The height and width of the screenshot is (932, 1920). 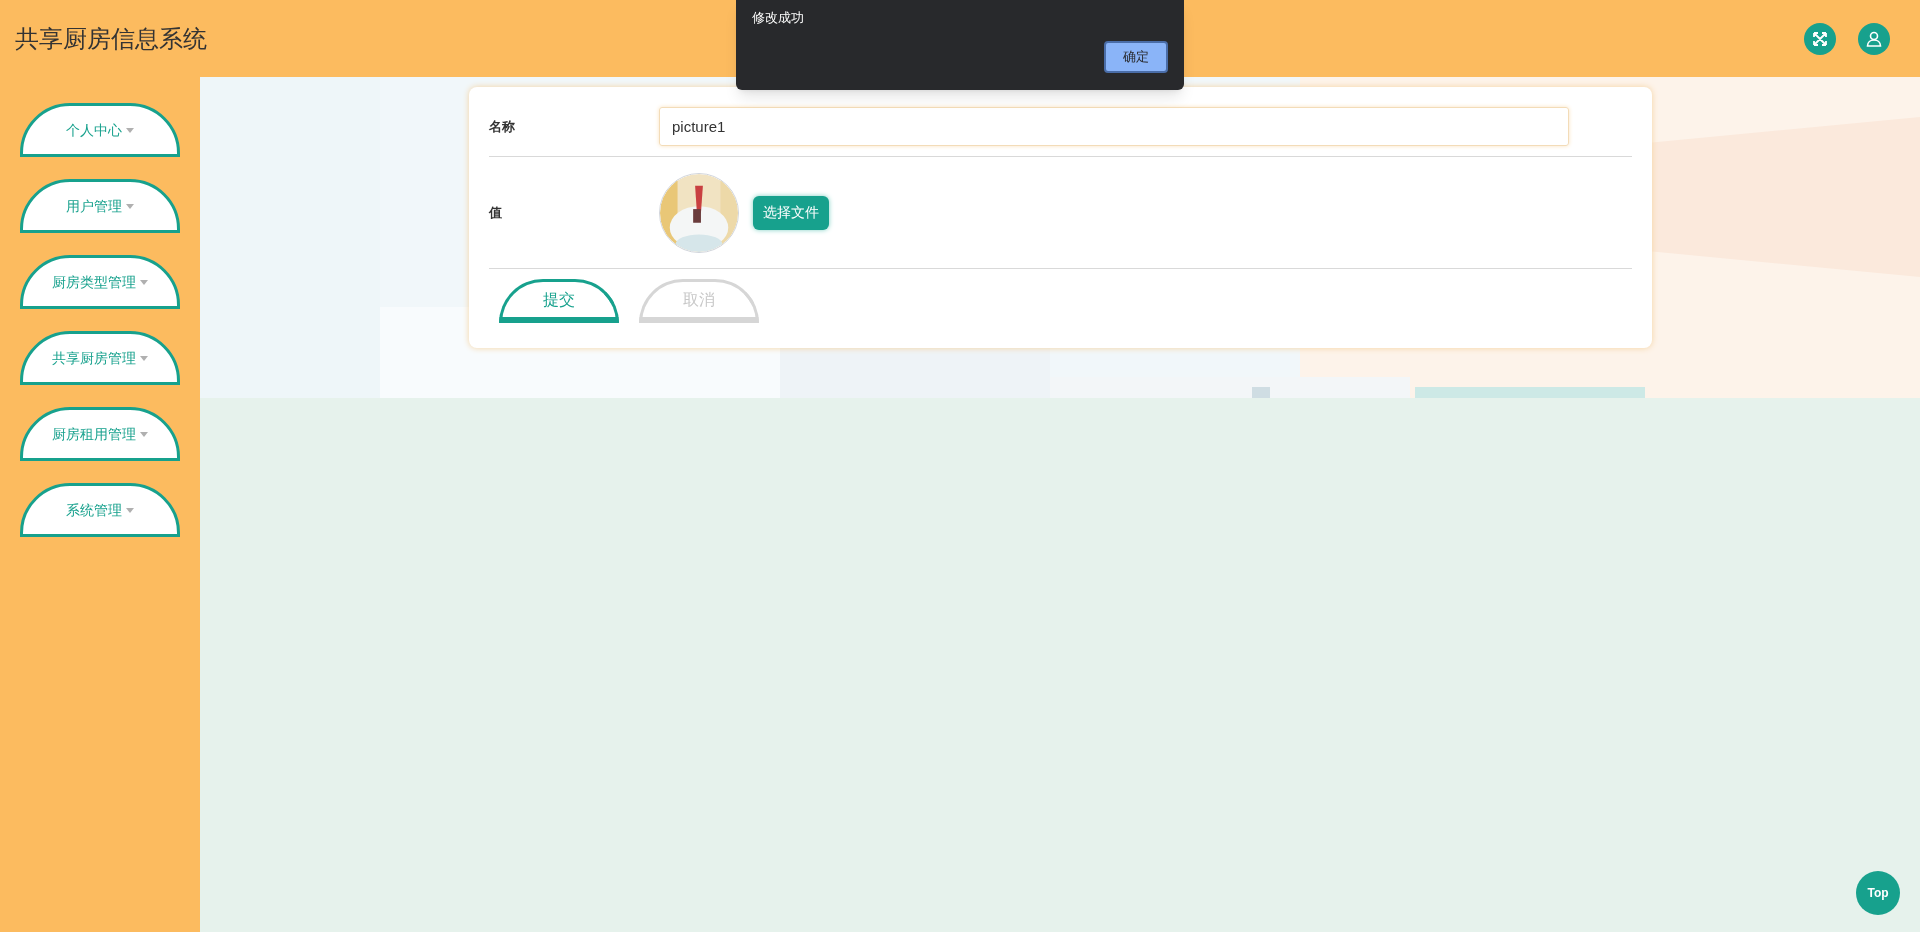 I want to click on confirm-button: 确定, so click(x=1136, y=57).